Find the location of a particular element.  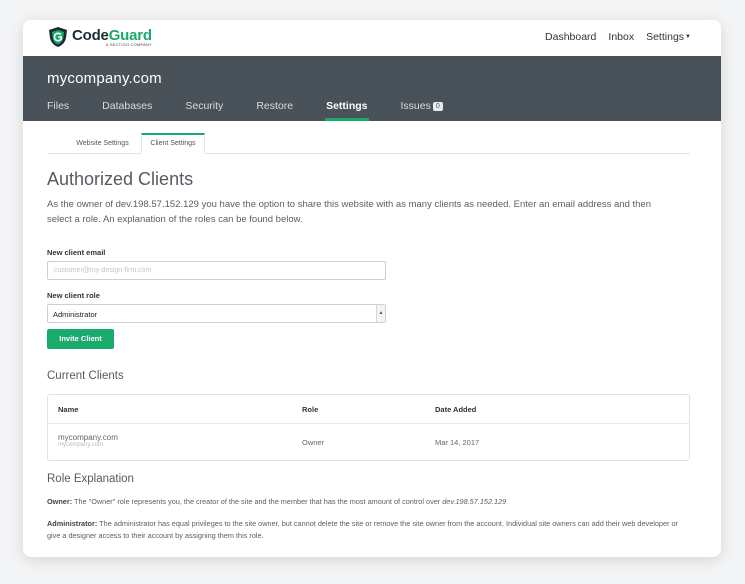

caret-down-icon: ▼ is located at coordinates (688, 37).